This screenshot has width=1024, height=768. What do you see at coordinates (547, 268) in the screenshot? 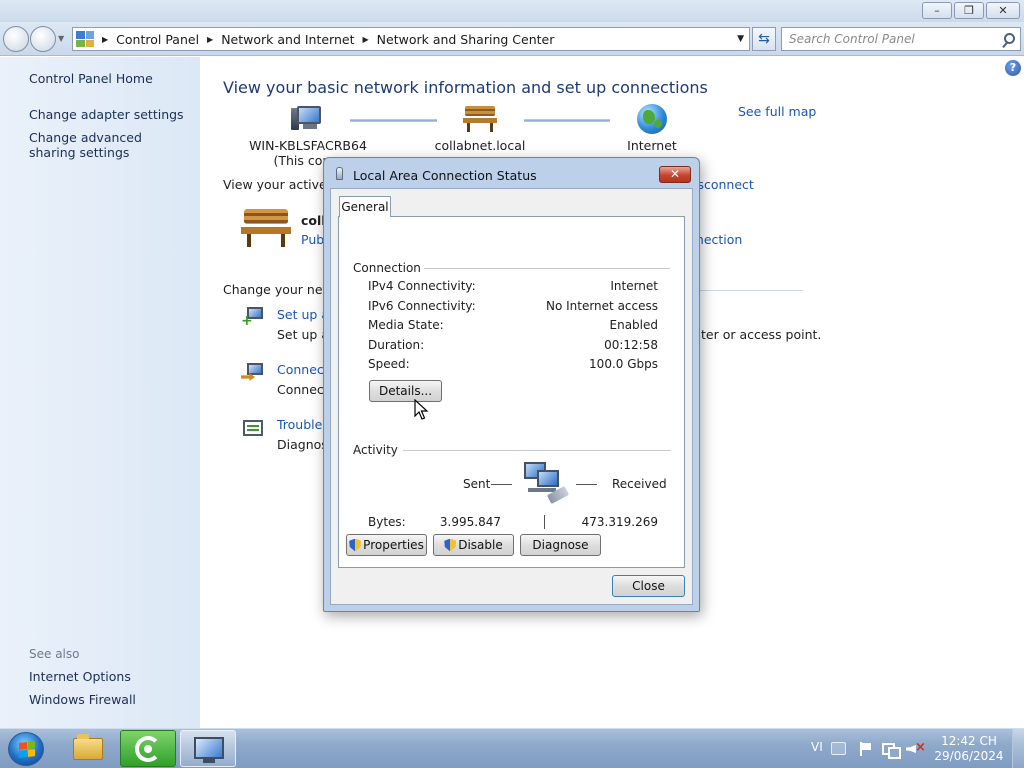
I see `group-divider` at bounding box center [547, 268].